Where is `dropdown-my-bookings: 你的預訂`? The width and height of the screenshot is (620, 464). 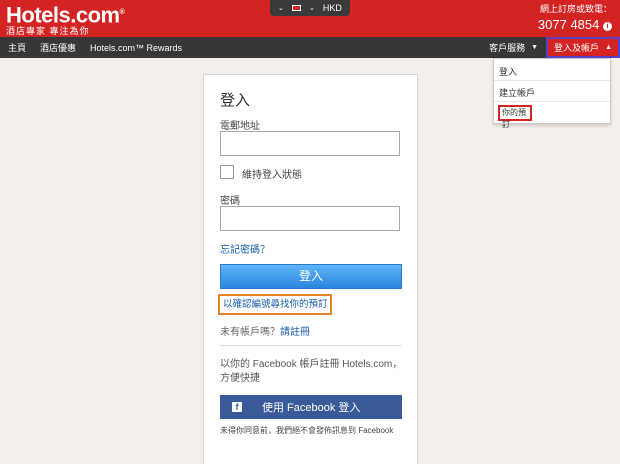
dropdown-my-bookings: 你的預訂 is located at coordinates (515, 117).